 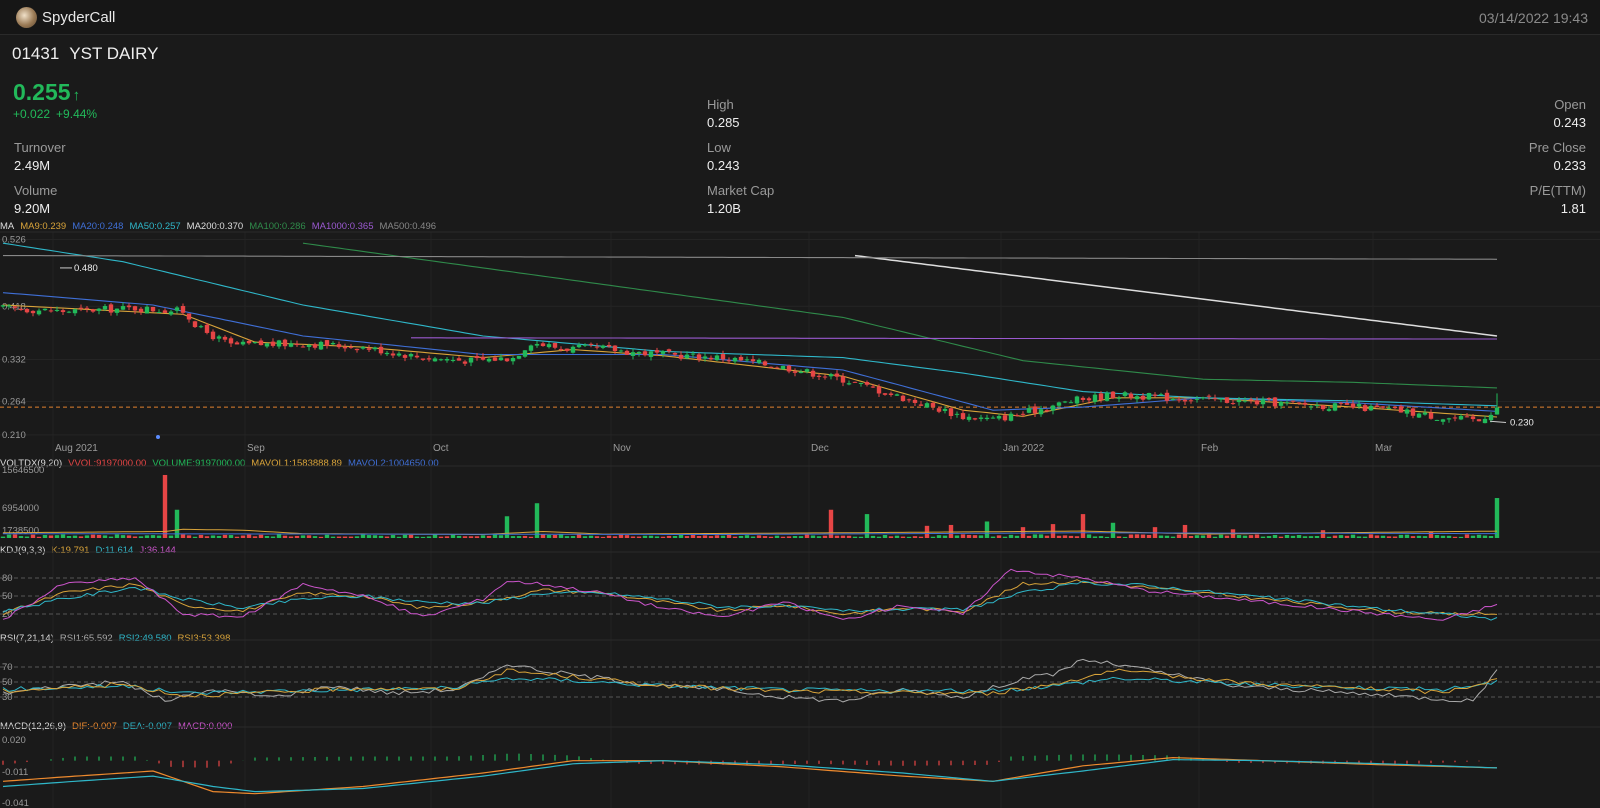 I want to click on legend-item: D:11.614, so click(x=114, y=550).